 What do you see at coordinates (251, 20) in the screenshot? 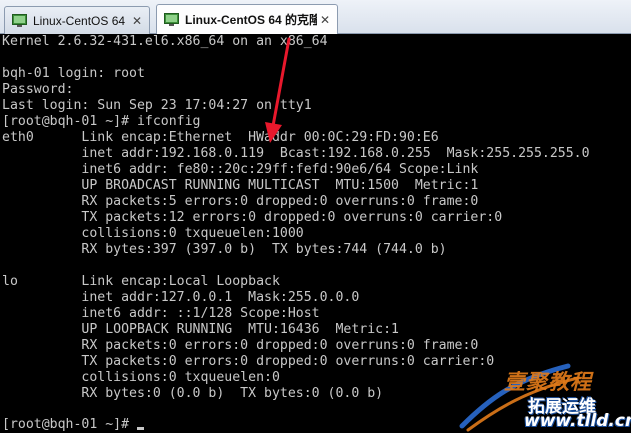
I see `tab-label: Linux-CentOS 64 的克隆` at bounding box center [251, 20].